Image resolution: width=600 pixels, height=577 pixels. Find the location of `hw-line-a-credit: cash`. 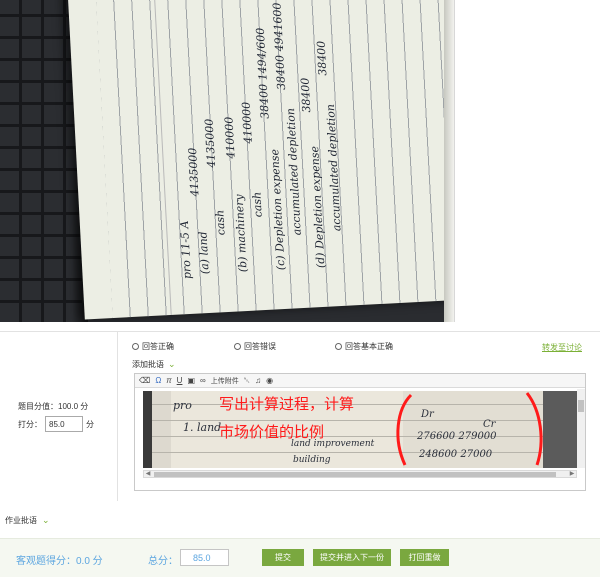

hw-line-a-credit: cash is located at coordinates (220, 222).